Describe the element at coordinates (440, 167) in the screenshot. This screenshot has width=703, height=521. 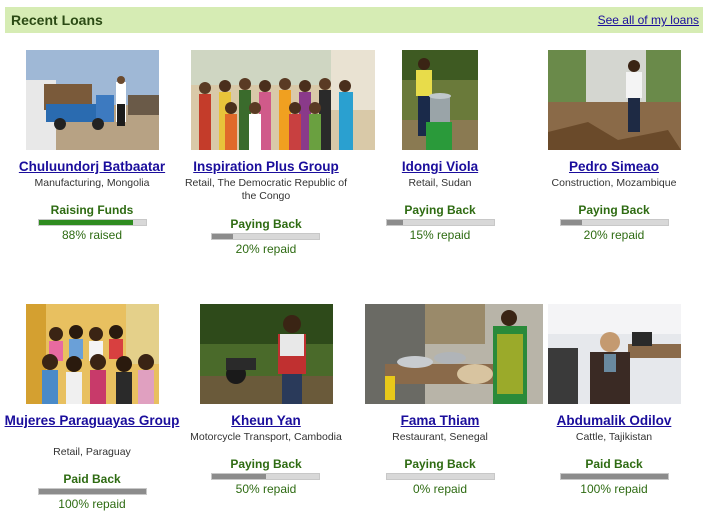
I see `borrower-name-link: Idongi Viola` at that location.